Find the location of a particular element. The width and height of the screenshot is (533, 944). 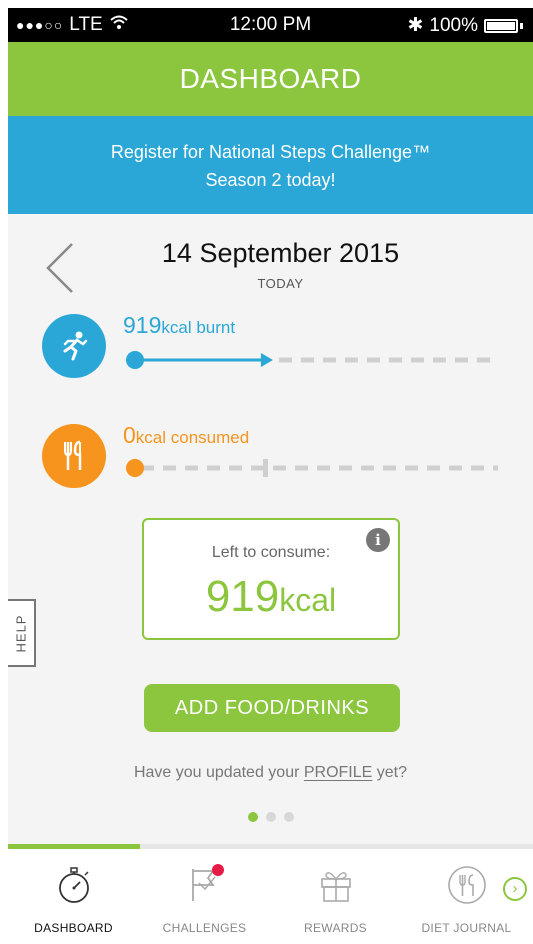

left-to-consume-card: i Left to consume: 919kcal is located at coordinates (271, 579).